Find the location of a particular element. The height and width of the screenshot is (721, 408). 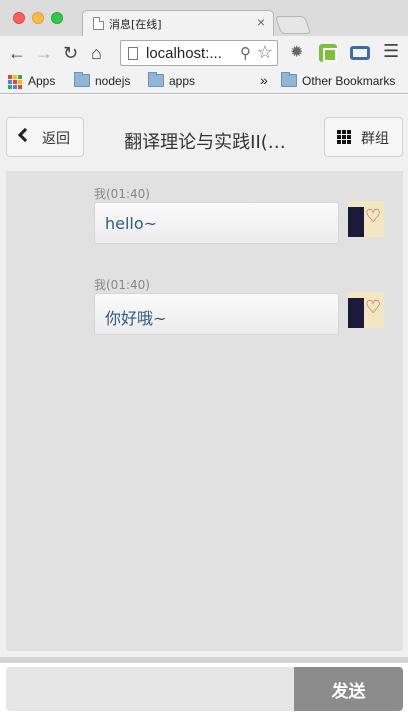

message-item: 我(01:40) 你好哦~ ♡ is located at coordinates (204, 316).